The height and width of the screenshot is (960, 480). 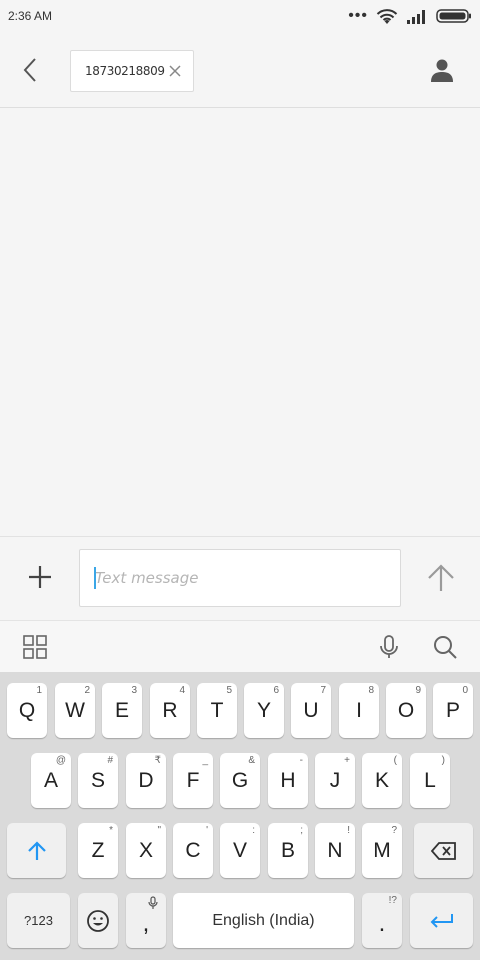 I want to click on enter-key, so click(x=441, y=920).